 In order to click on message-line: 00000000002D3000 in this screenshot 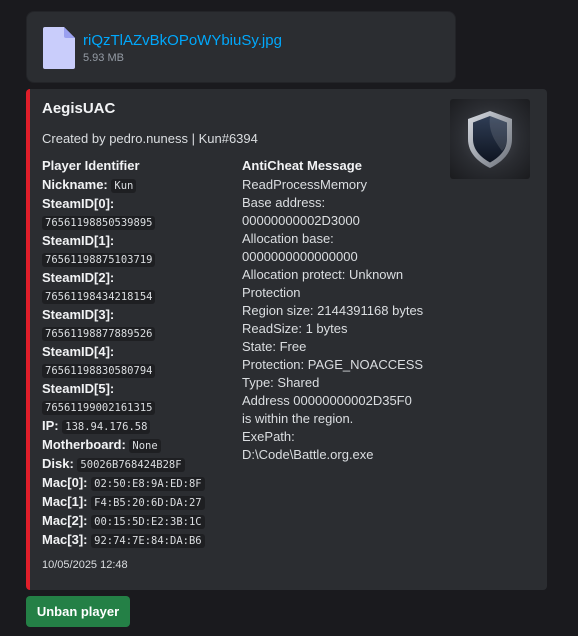, I will do `click(301, 220)`.